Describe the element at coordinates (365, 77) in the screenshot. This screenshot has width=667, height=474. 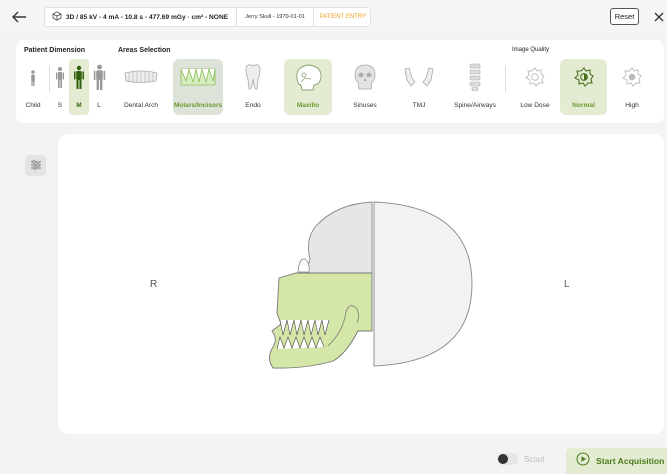
I see `skull-front-icon` at that location.